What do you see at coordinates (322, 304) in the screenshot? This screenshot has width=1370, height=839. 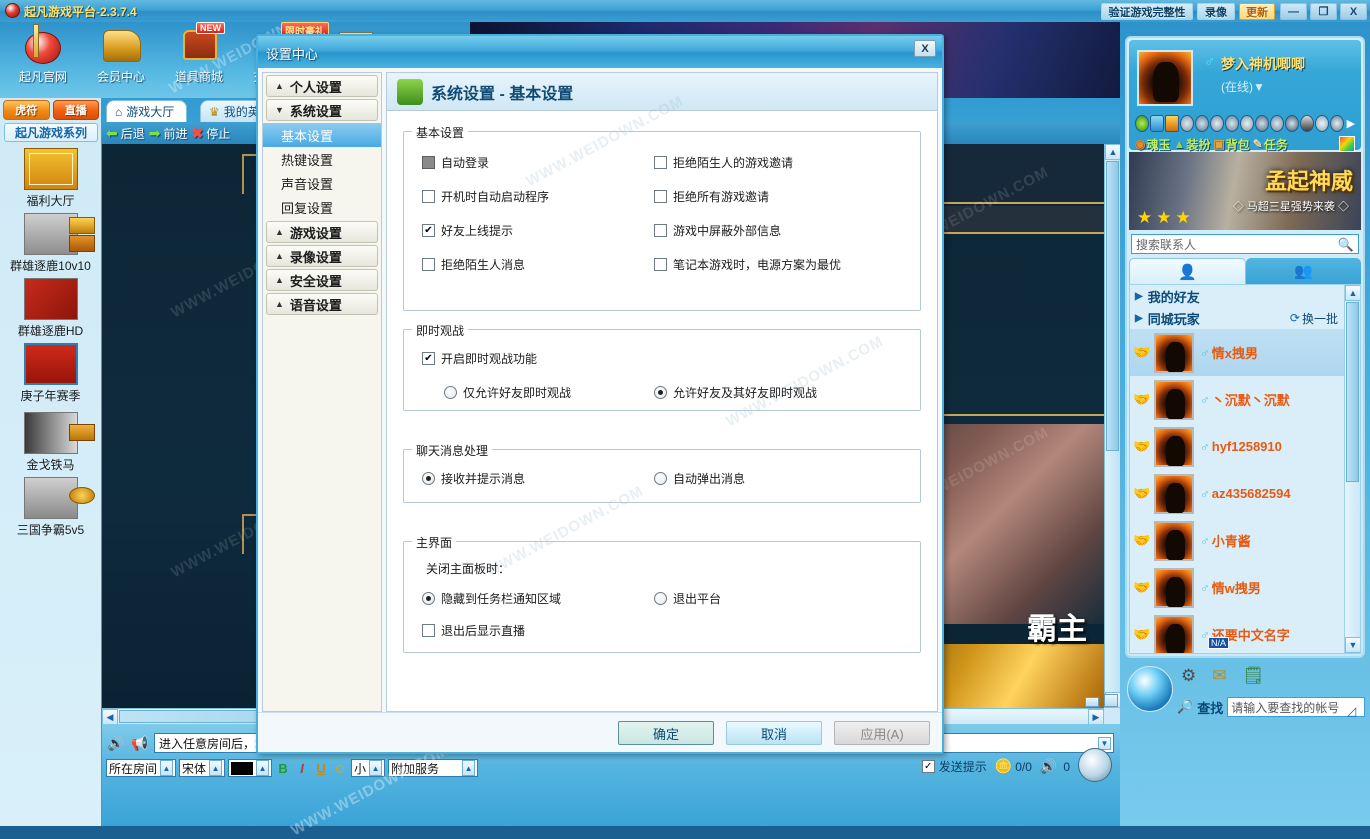 I see `nav-group-voice-settings: ▲ 语音设置` at bounding box center [322, 304].